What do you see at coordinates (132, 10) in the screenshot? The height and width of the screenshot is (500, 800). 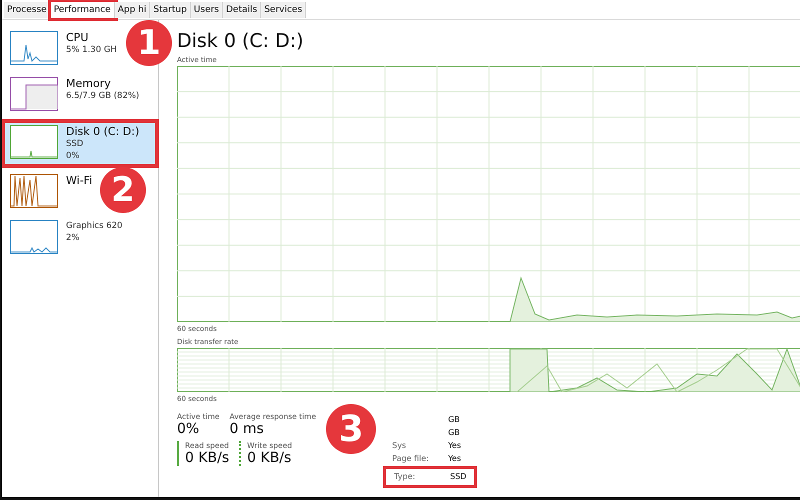 I see `tab: App hi` at bounding box center [132, 10].